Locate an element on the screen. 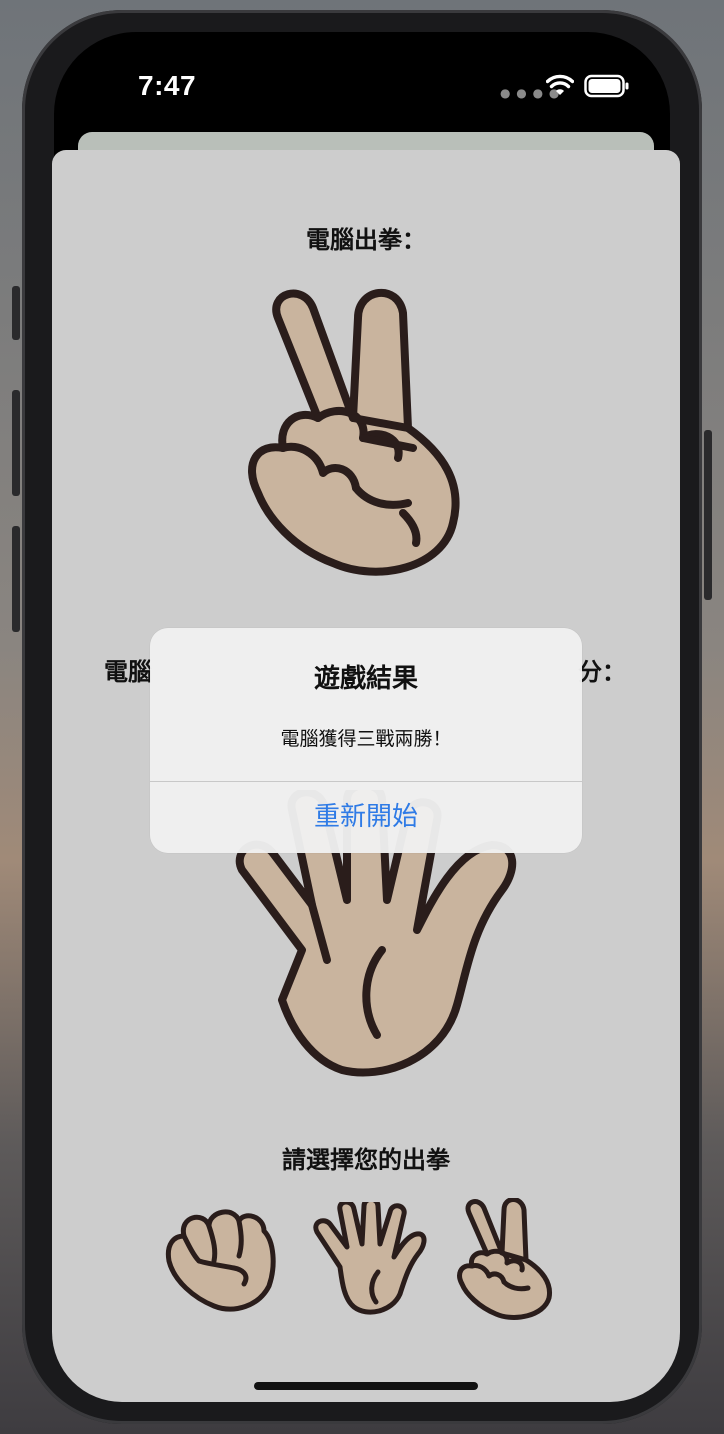 This screenshot has width=724, height=1434. alert-title: 遊戲結果 is located at coordinates (365, 679).